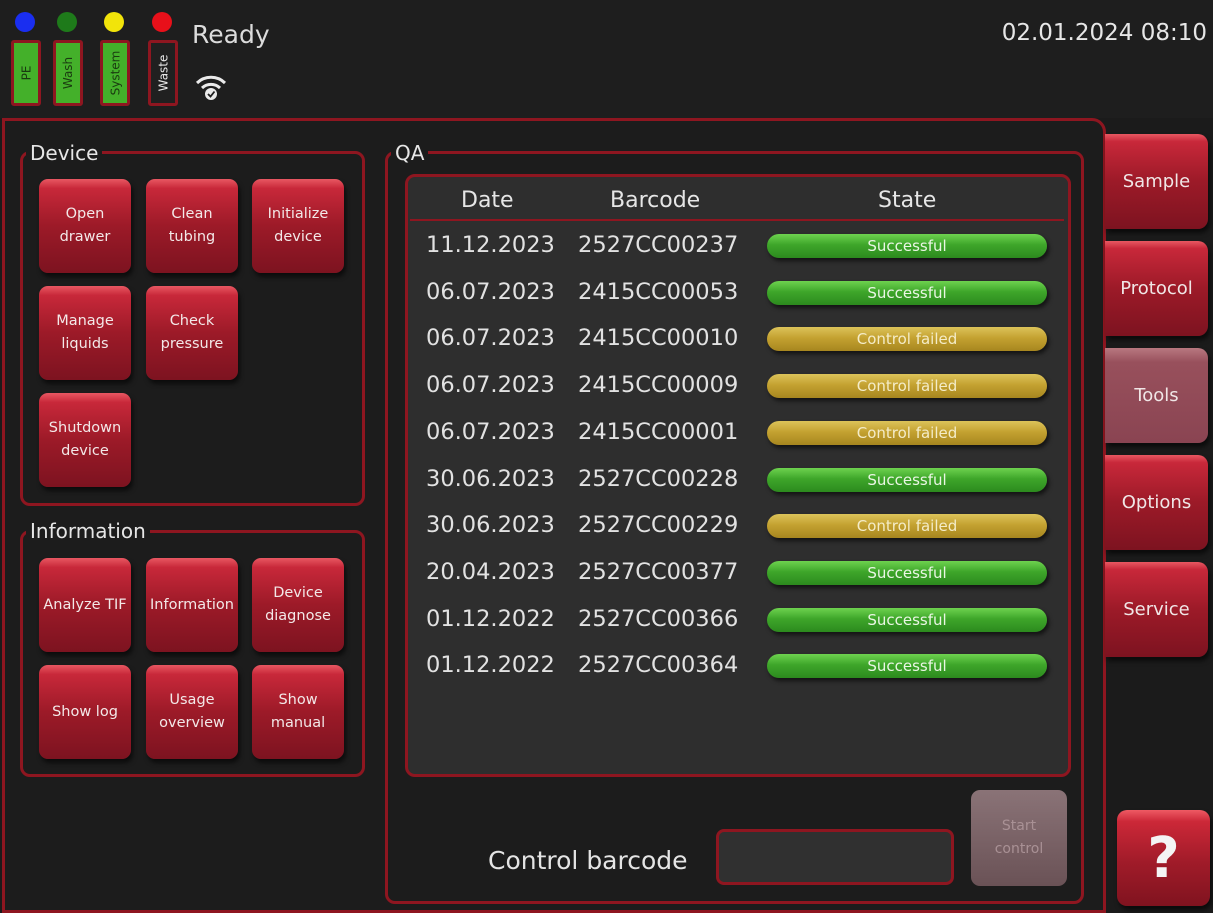  Describe the element at coordinates (25, 22) in the screenshot. I see `pe-indicator-light` at that location.